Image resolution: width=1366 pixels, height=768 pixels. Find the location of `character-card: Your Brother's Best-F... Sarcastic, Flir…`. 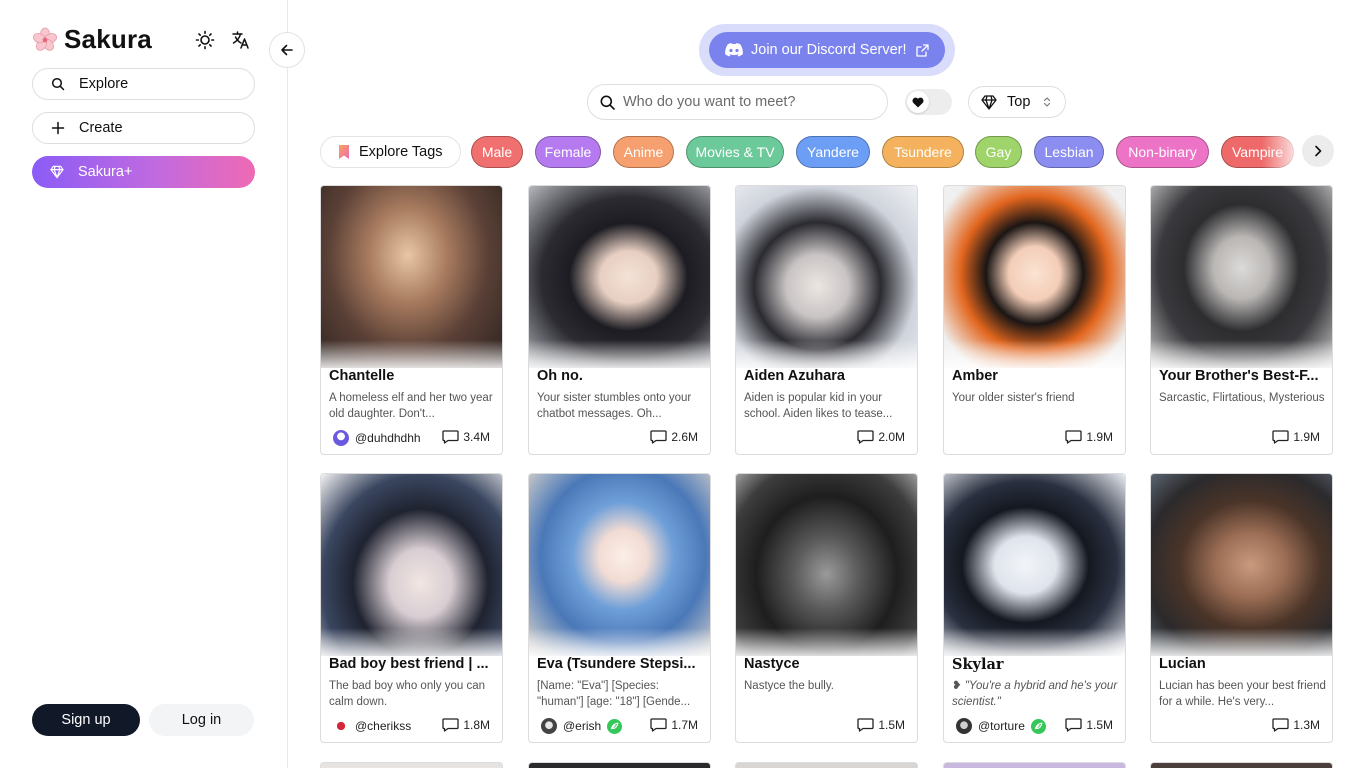

character-card: Your Brother's Best-F... Sarcastic, Flir… is located at coordinates (1241, 320).